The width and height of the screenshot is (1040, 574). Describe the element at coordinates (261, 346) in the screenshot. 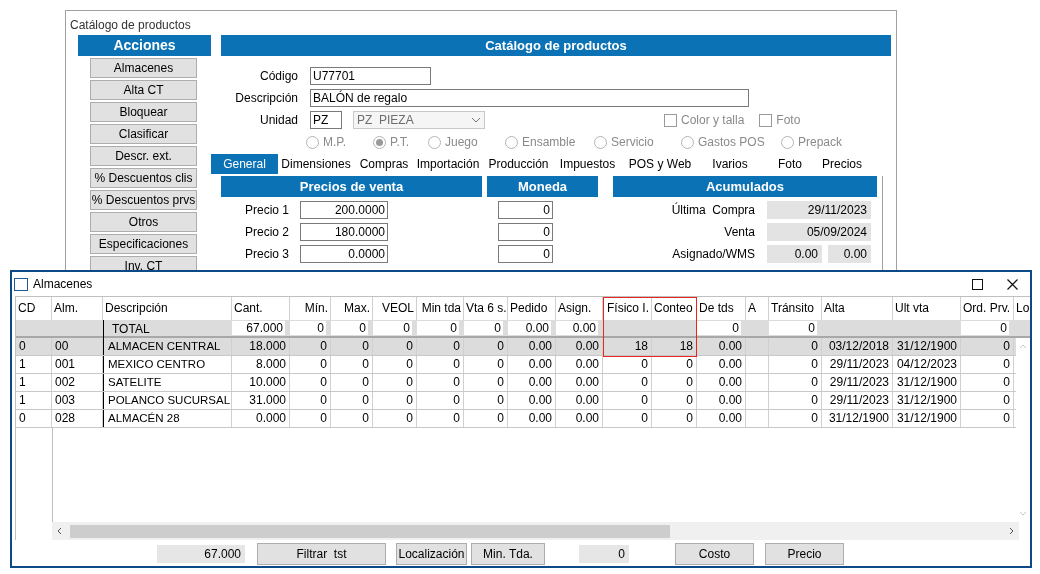

I see `table-cell: 18.000` at that location.